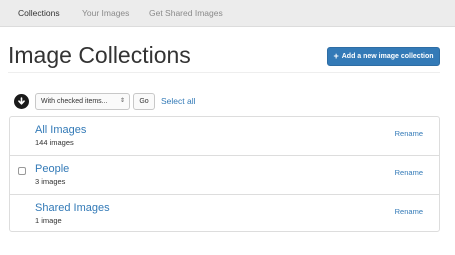 Image resolution: width=455 pixels, height=255 pixels. What do you see at coordinates (224, 213) in the screenshot?
I see `list-item: Shared Images 1 image Rename` at bounding box center [224, 213].